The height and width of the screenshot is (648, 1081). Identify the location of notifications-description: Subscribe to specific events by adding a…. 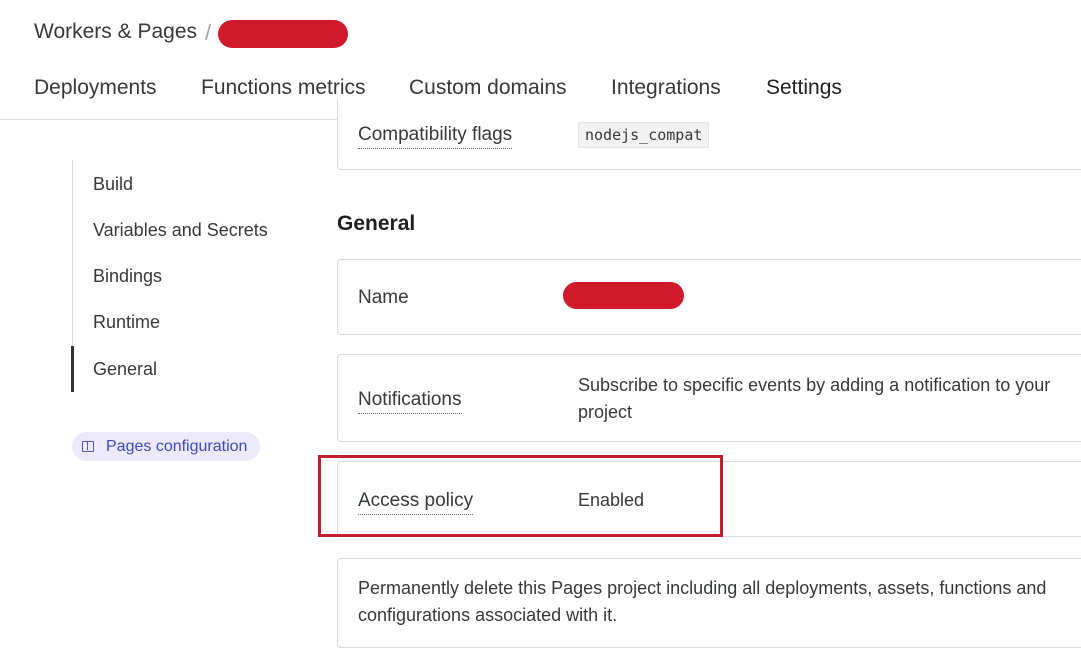
(814, 398).